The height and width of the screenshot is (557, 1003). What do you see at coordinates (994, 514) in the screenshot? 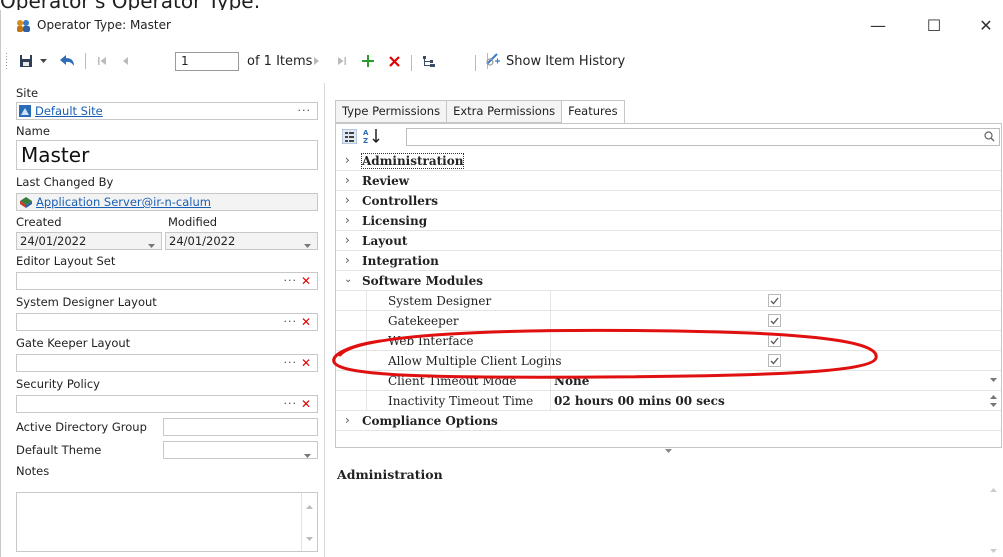
I see `description-scrollbar` at bounding box center [994, 514].